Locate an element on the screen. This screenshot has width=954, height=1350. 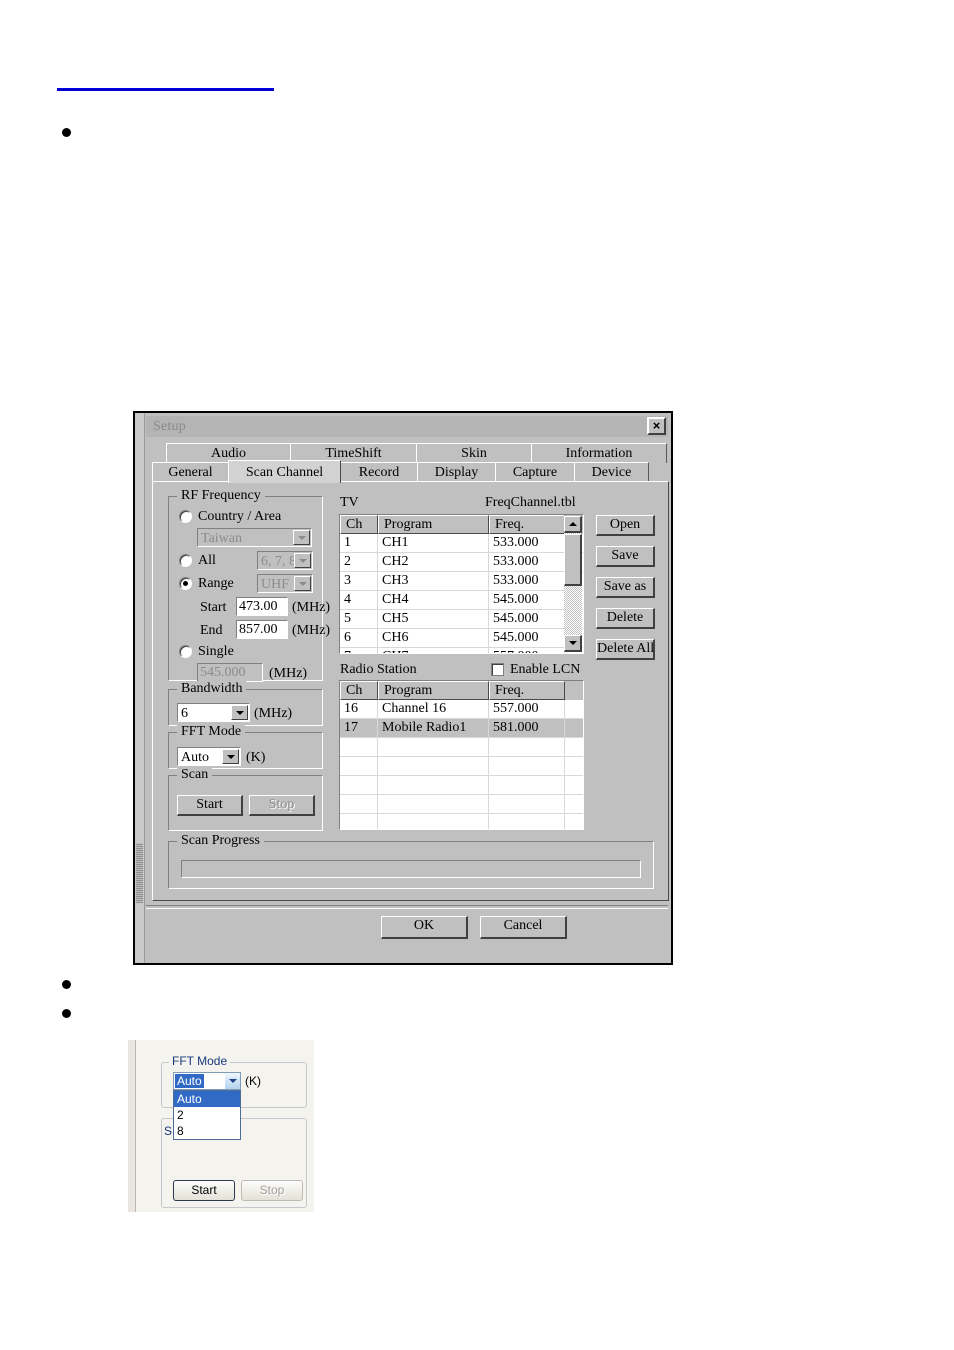
cell-freq: 545.000 is located at coordinates (527, 600).